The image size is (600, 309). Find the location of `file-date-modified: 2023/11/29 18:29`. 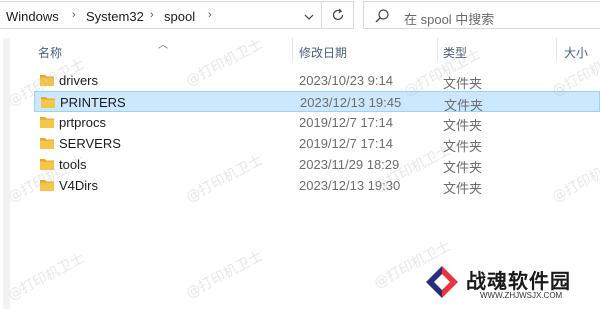

file-date-modified: 2023/11/29 18:29 is located at coordinates (349, 164).